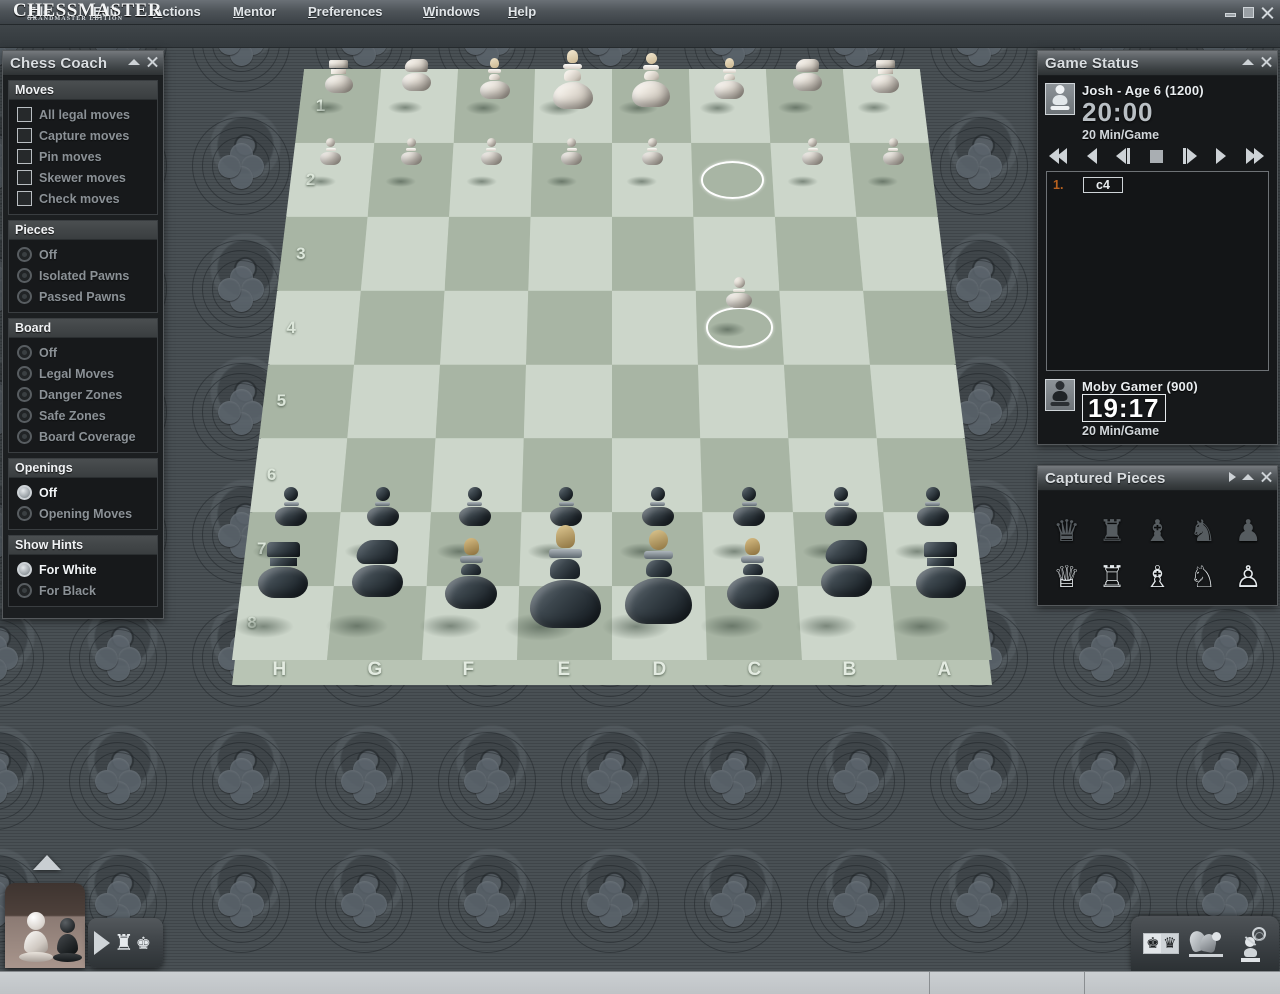  Describe the element at coordinates (82, 177) in the screenshot. I see `coach-option-label: Skewer moves` at that location.